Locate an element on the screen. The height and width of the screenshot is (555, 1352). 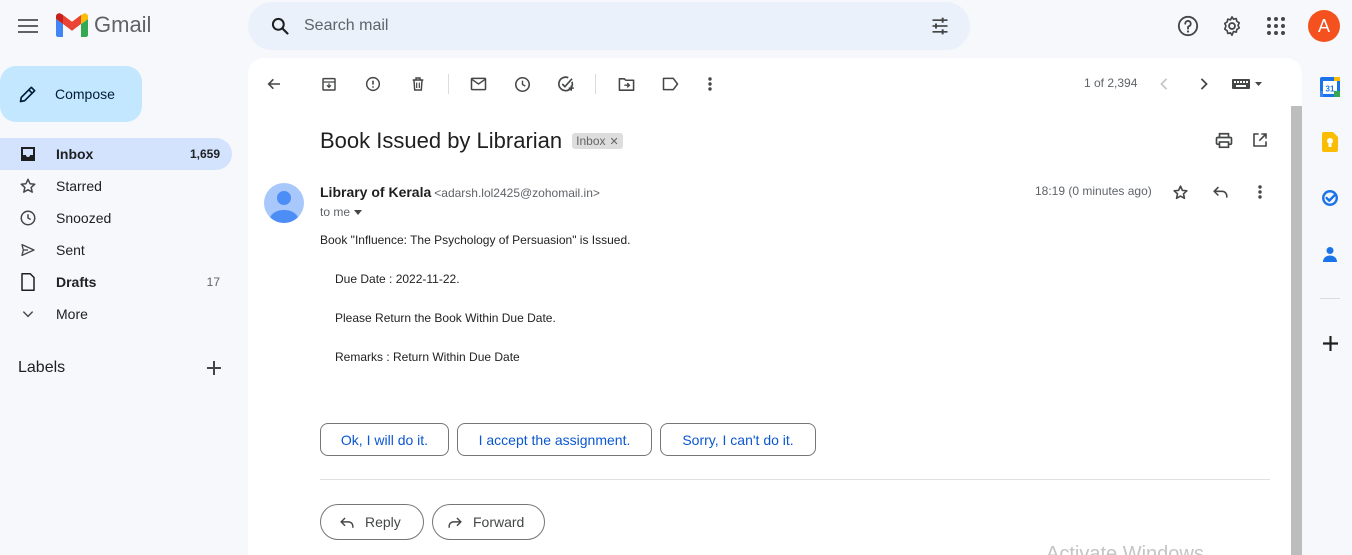
report-spam-button is located at coordinates (373, 84).